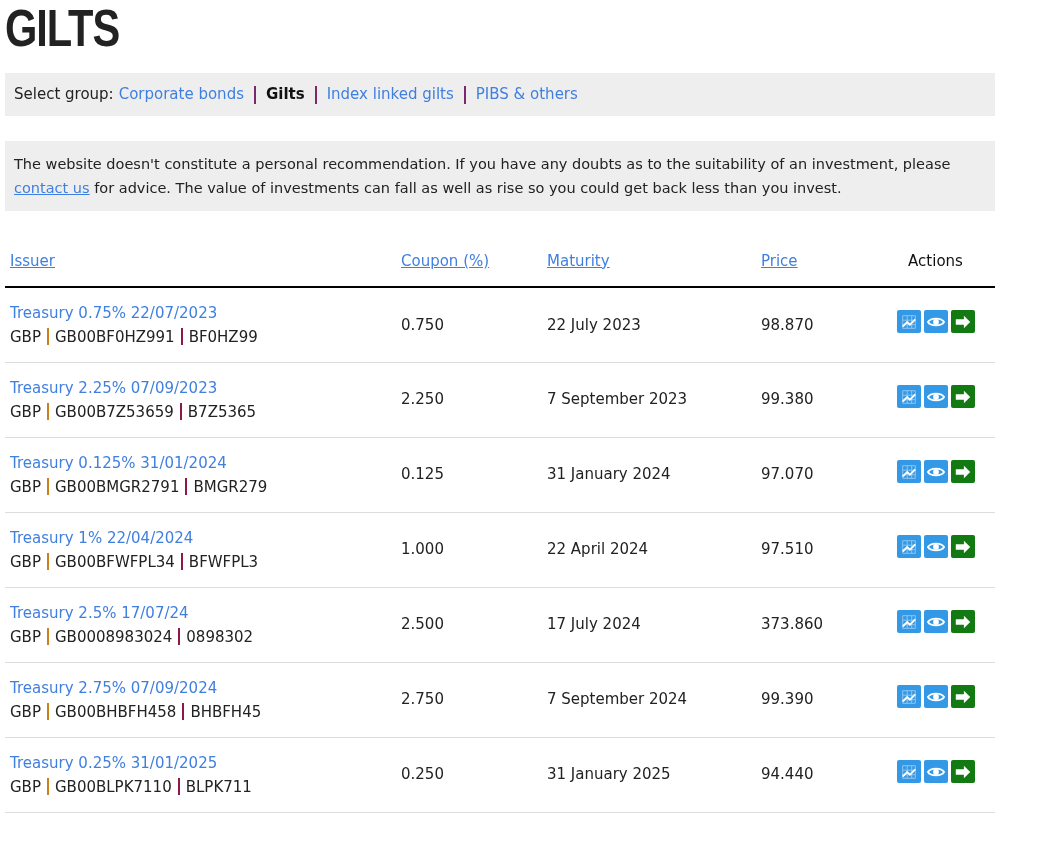 The width and height of the screenshot is (1044, 842). I want to click on sort-link: Issuer, so click(32, 260).